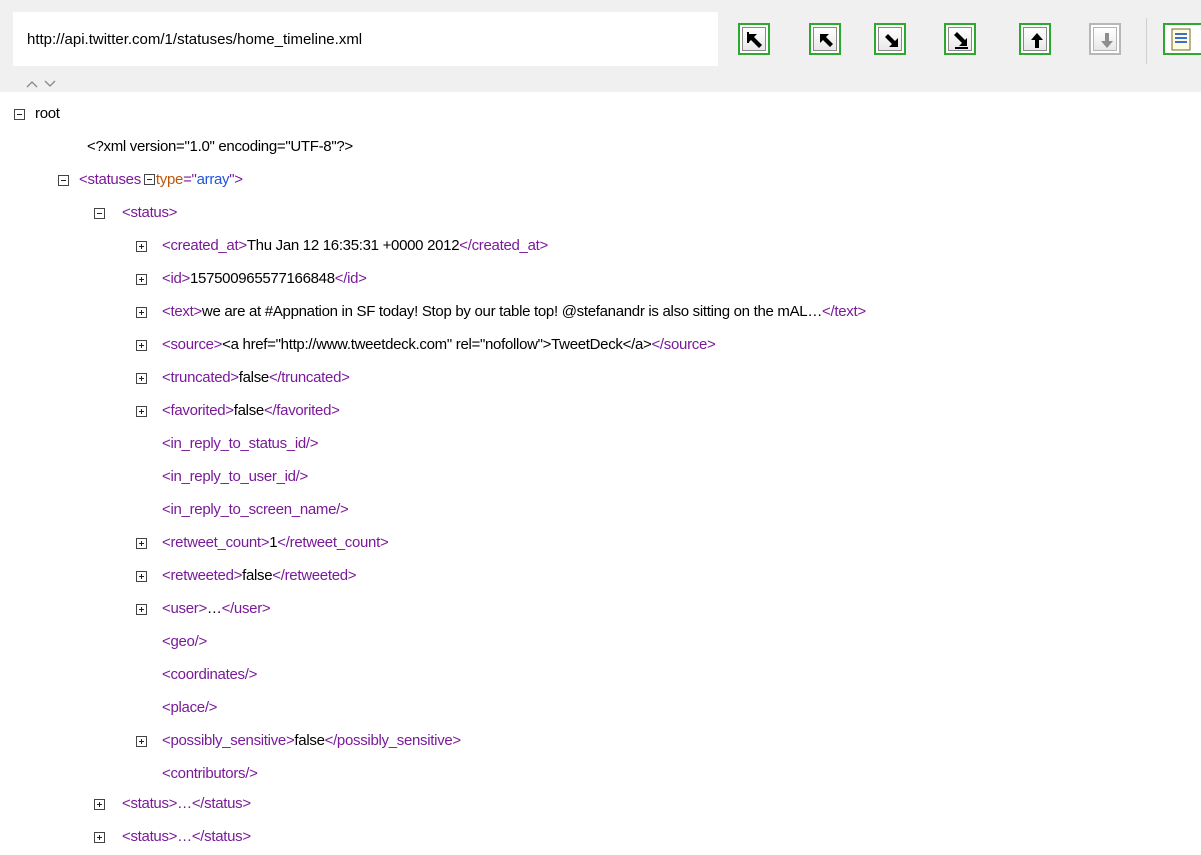  I want to click on open-tag: <favorited>, so click(198, 410).